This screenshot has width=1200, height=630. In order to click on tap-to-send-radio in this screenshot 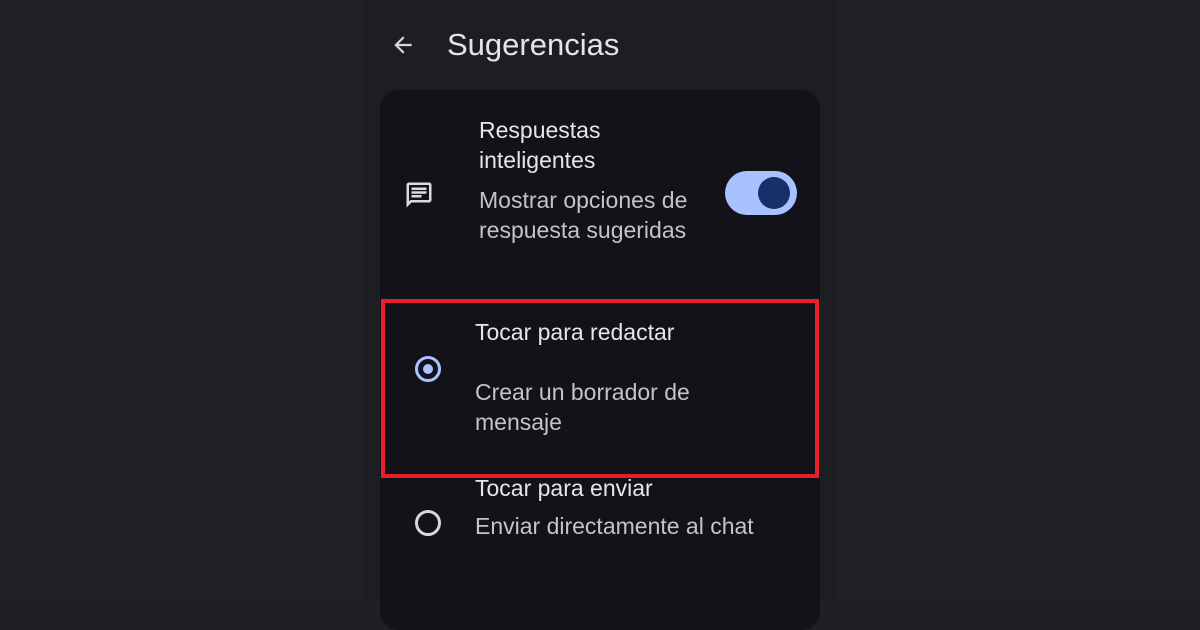, I will do `click(428, 523)`.